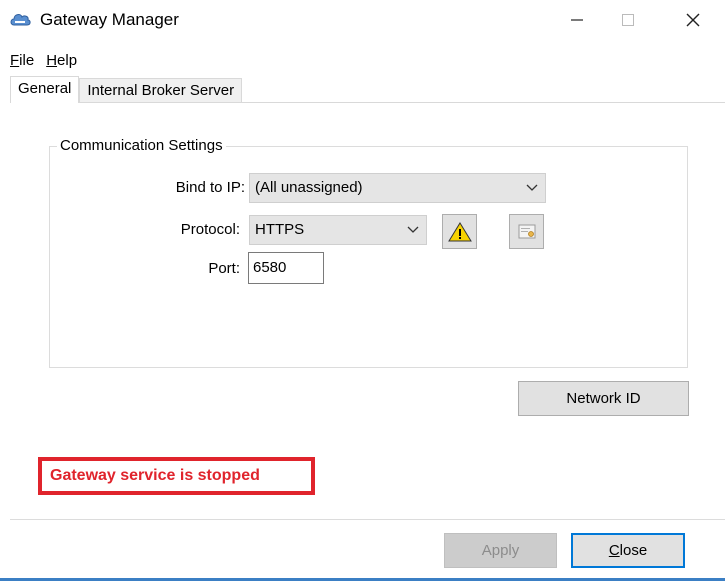 This screenshot has width=725, height=584. I want to click on menu-file: File, so click(22, 61).